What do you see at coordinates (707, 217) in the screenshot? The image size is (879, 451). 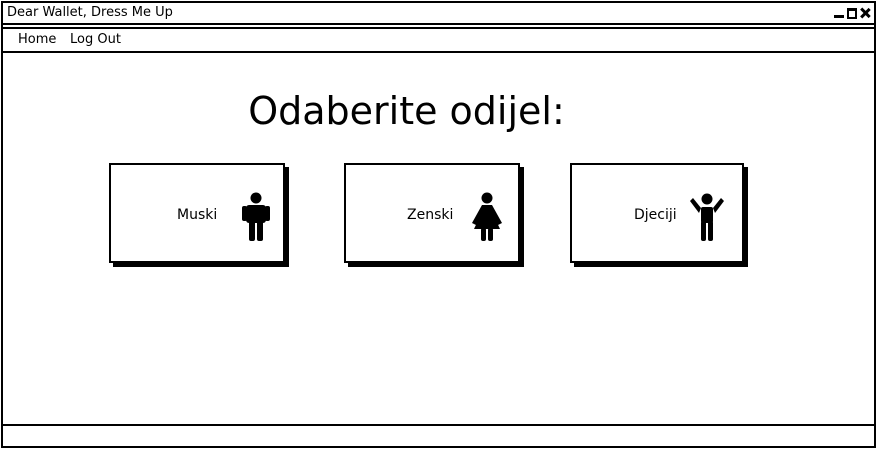 I see `child-icon` at bounding box center [707, 217].